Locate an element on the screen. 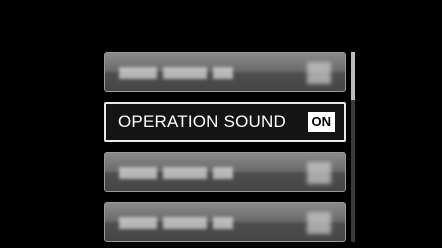 Image resolution: width=442 pixels, height=248 pixels. menu-item-operation-sound: OPERATION SOUND ON is located at coordinates (225, 122).